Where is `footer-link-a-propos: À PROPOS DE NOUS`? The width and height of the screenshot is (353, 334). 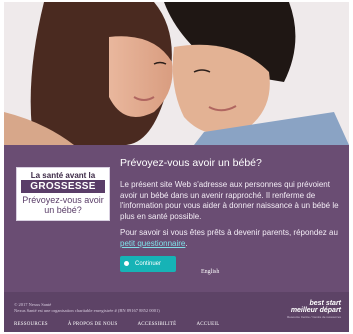
footer-link-a-propos: À PROPOS DE NOUS is located at coordinates (93, 324).